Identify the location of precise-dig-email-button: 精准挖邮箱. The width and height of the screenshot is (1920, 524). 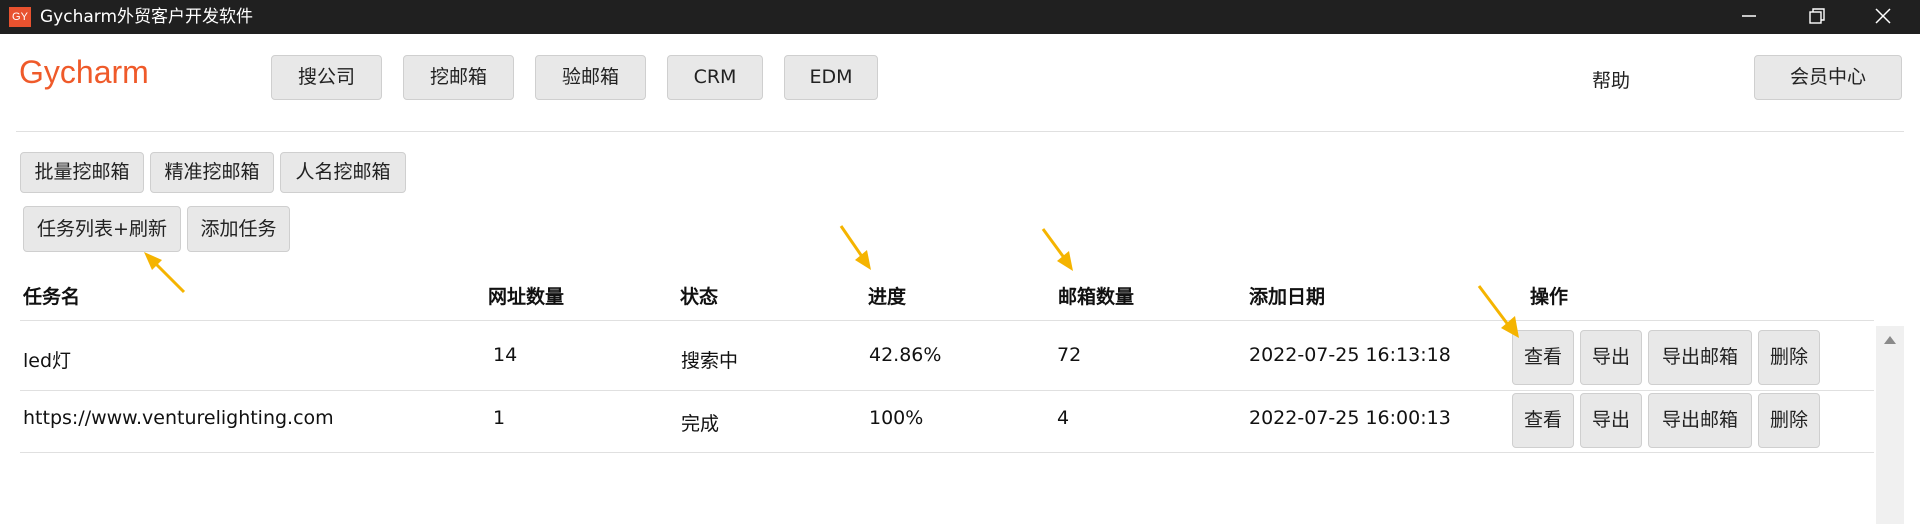
(212, 172).